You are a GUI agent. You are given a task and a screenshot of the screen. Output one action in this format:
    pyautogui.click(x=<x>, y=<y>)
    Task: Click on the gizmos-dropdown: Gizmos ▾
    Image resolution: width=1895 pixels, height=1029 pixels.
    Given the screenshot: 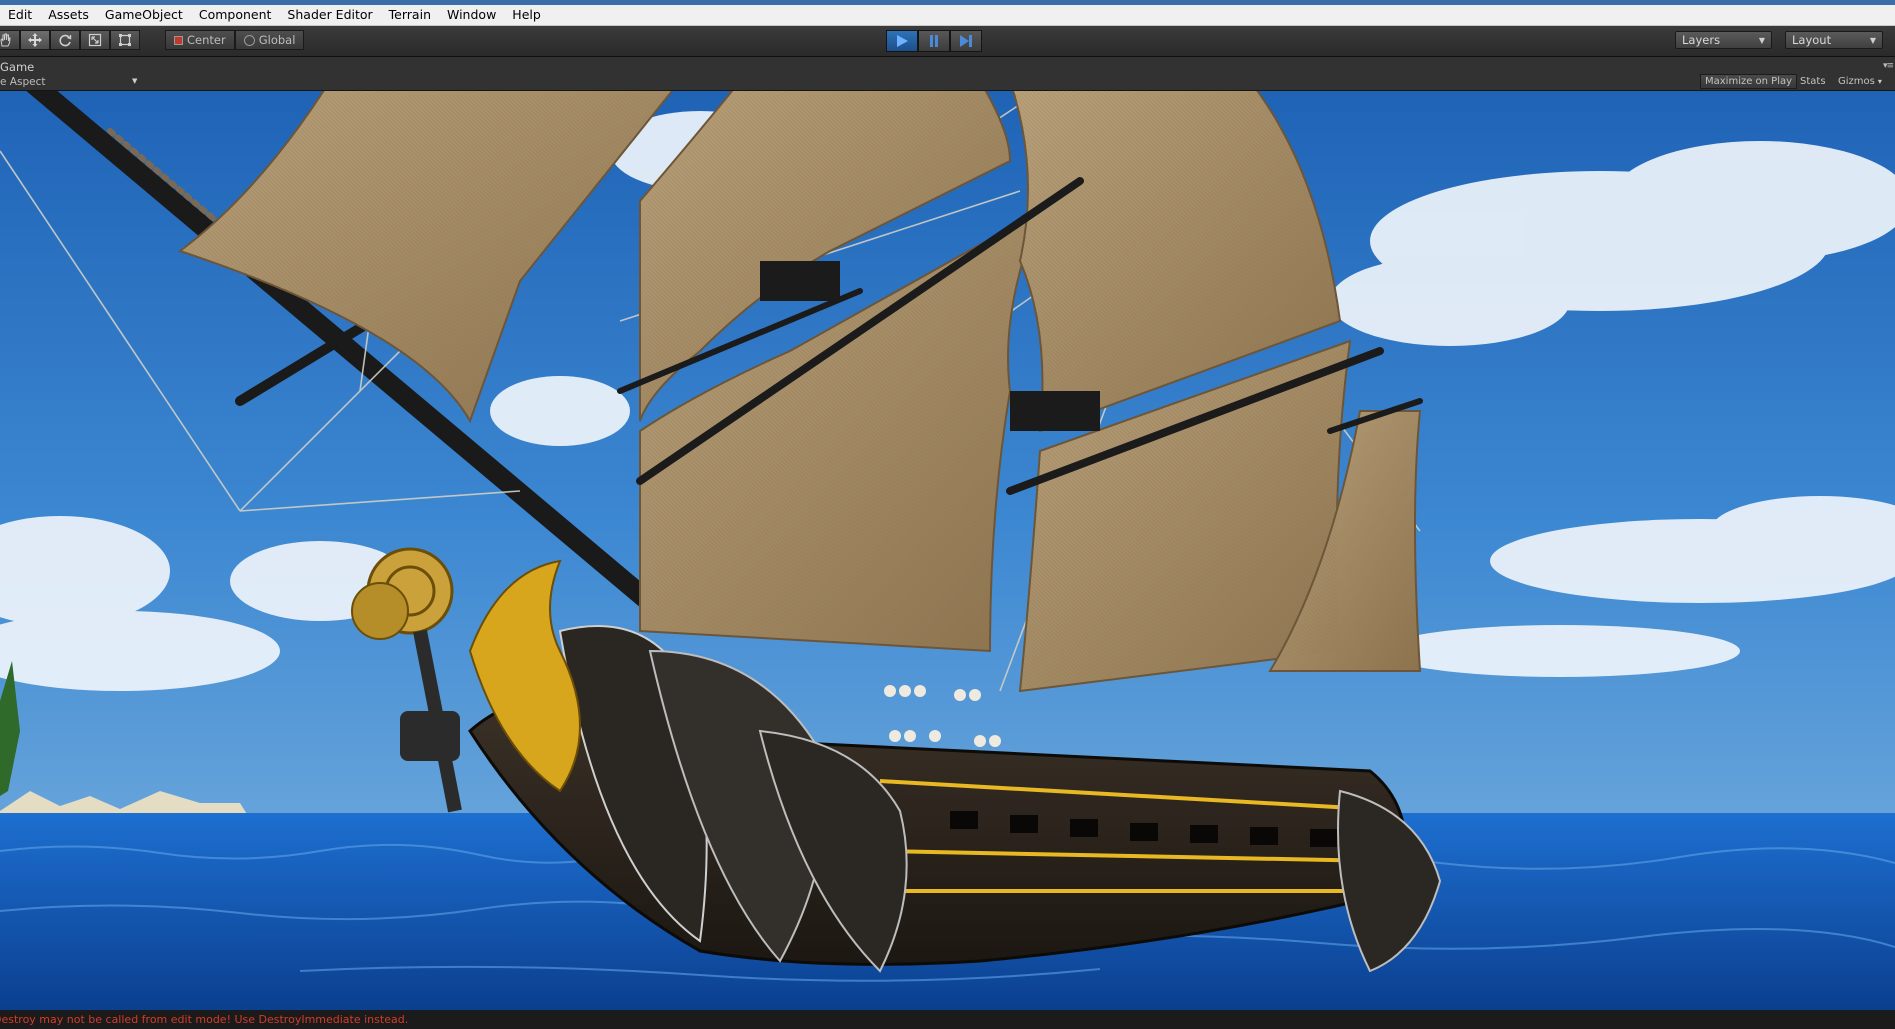 What is the action you would take?
    pyautogui.click(x=1860, y=81)
    